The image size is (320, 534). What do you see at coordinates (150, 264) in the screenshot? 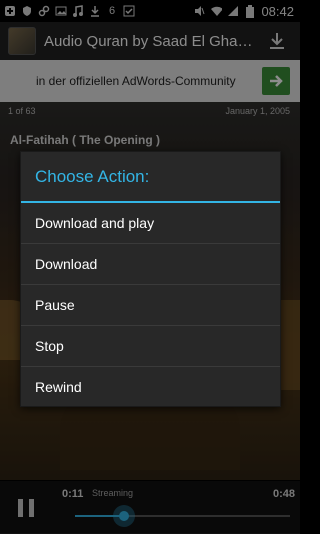
I see `action-download: Download` at bounding box center [150, 264].